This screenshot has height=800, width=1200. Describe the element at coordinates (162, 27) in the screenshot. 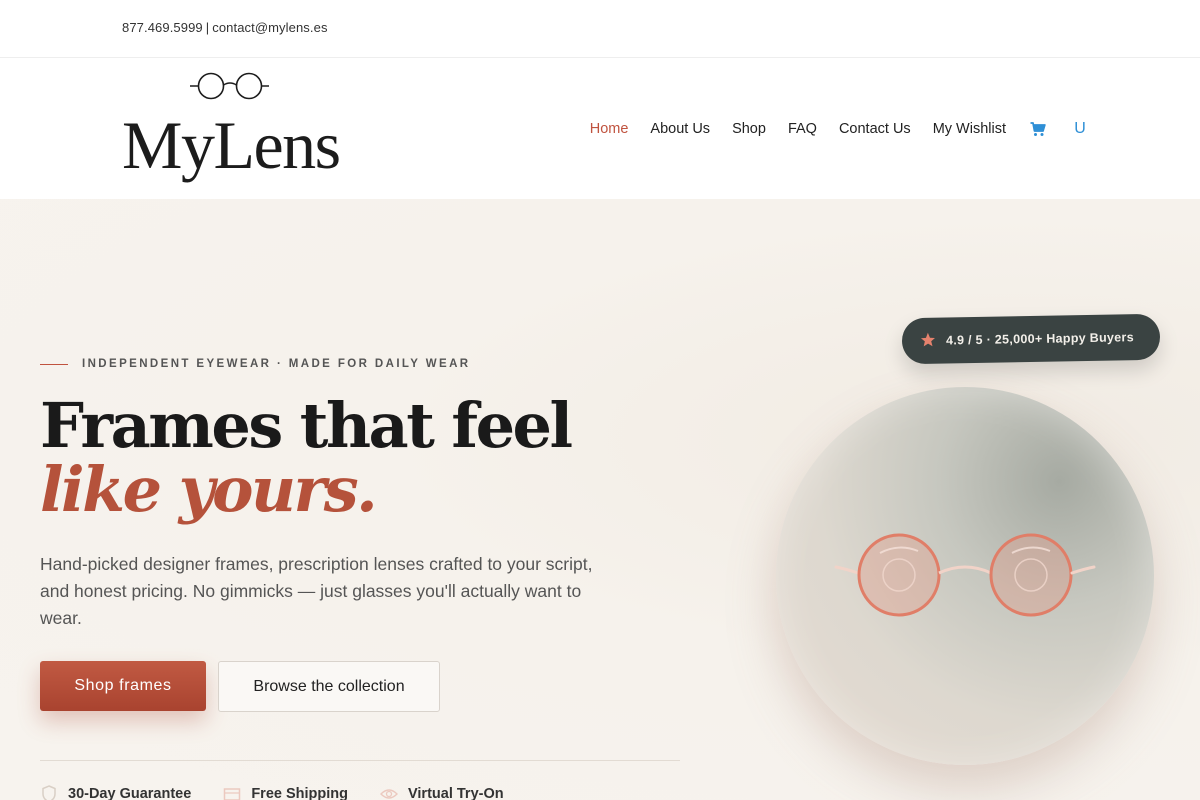

I see `phone-link: 877.469.5999` at that location.